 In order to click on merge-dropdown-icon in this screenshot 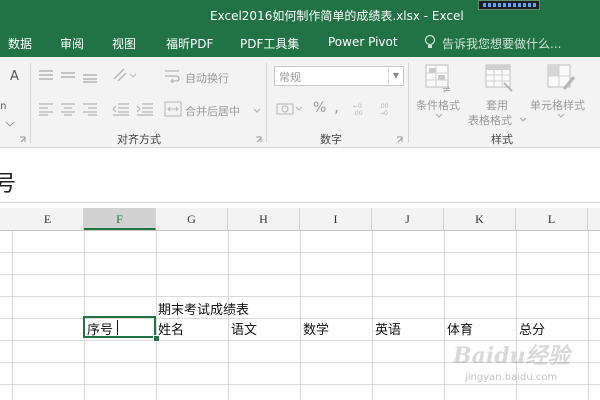, I will do `click(257, 111)`.